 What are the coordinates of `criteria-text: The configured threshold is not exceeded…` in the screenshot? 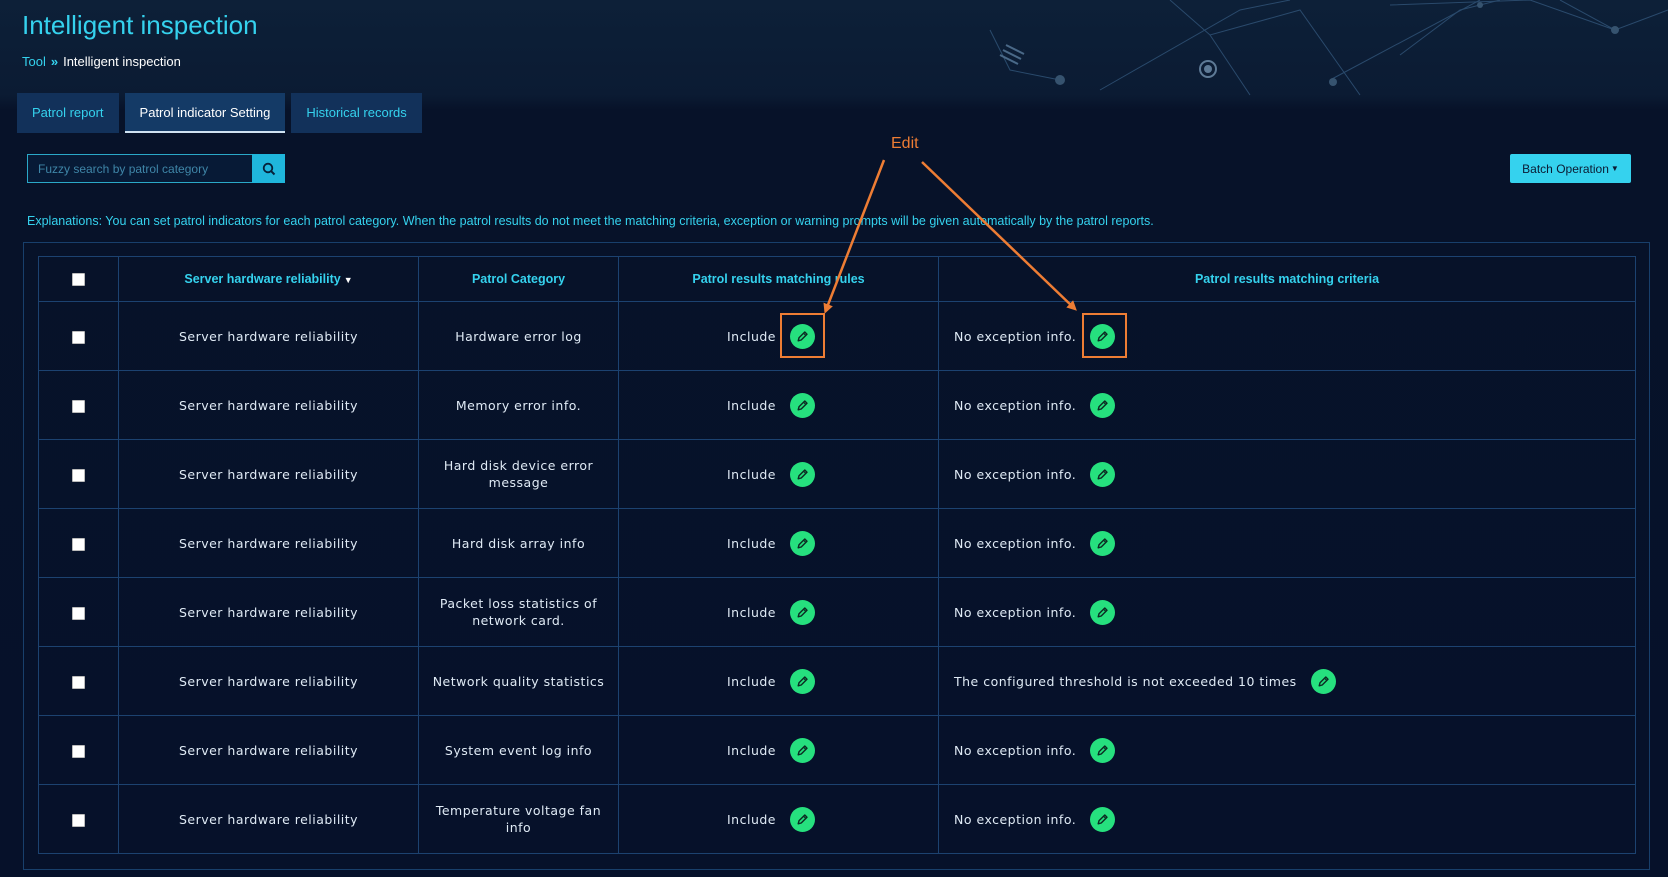 It's located at (1125, 681).